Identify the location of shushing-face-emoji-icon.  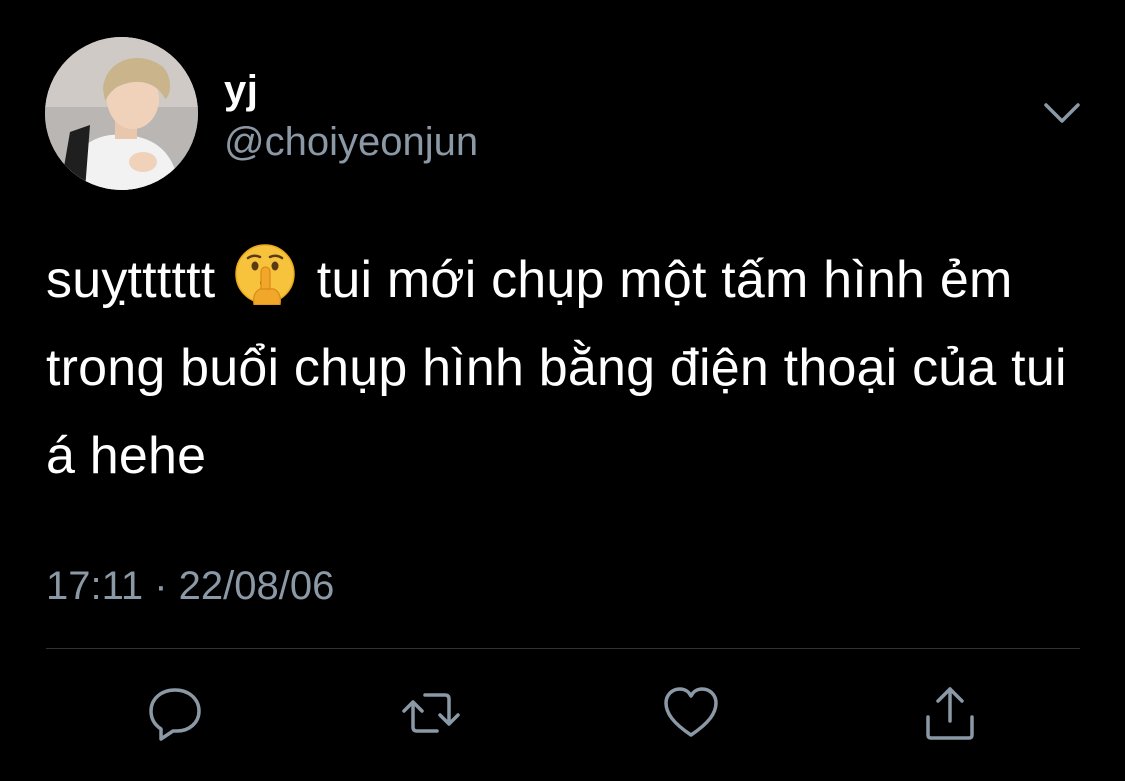
(265, 274).